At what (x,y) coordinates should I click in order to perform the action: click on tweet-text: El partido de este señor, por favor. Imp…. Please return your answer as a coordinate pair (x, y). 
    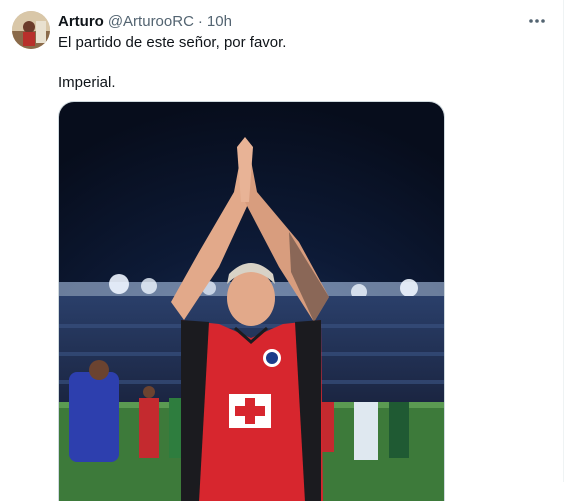
    Looking at the image, I should click on (298, 63).